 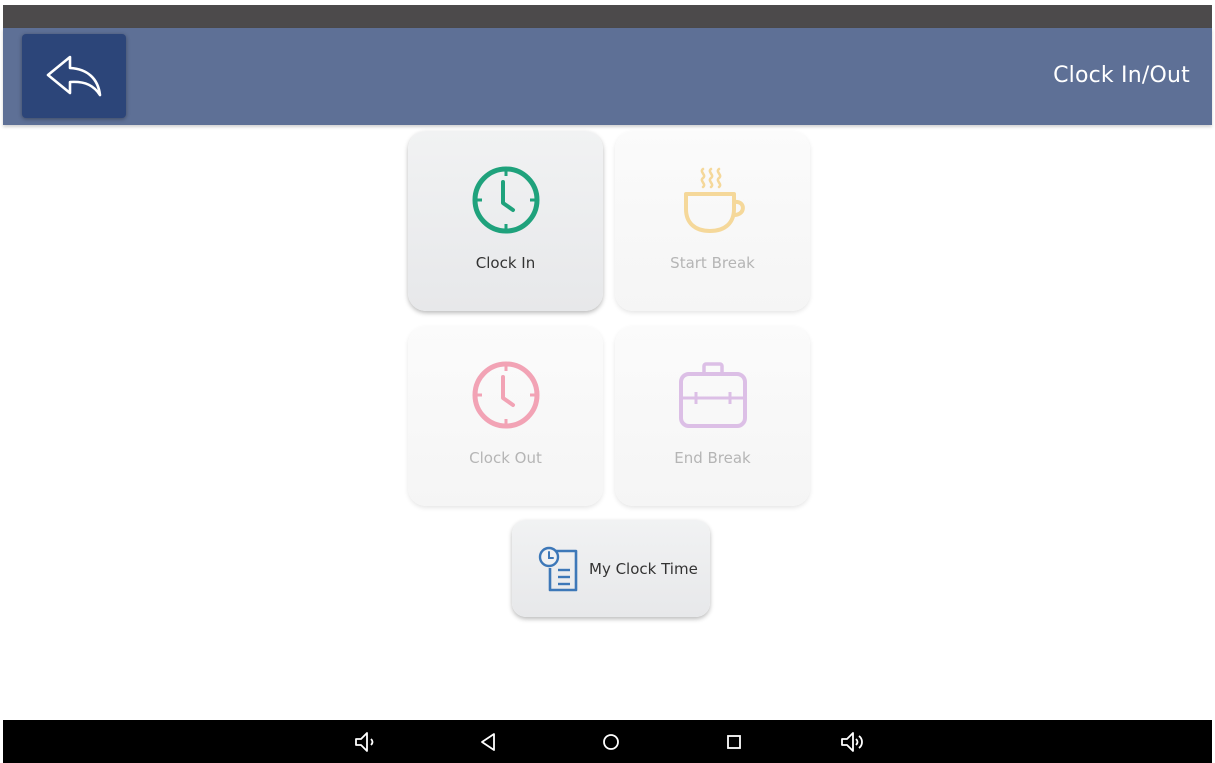 What do you see at coordinates (366, 742) in the screenshot?
I see `volume-down-icon` at bounding box center [366, 742].